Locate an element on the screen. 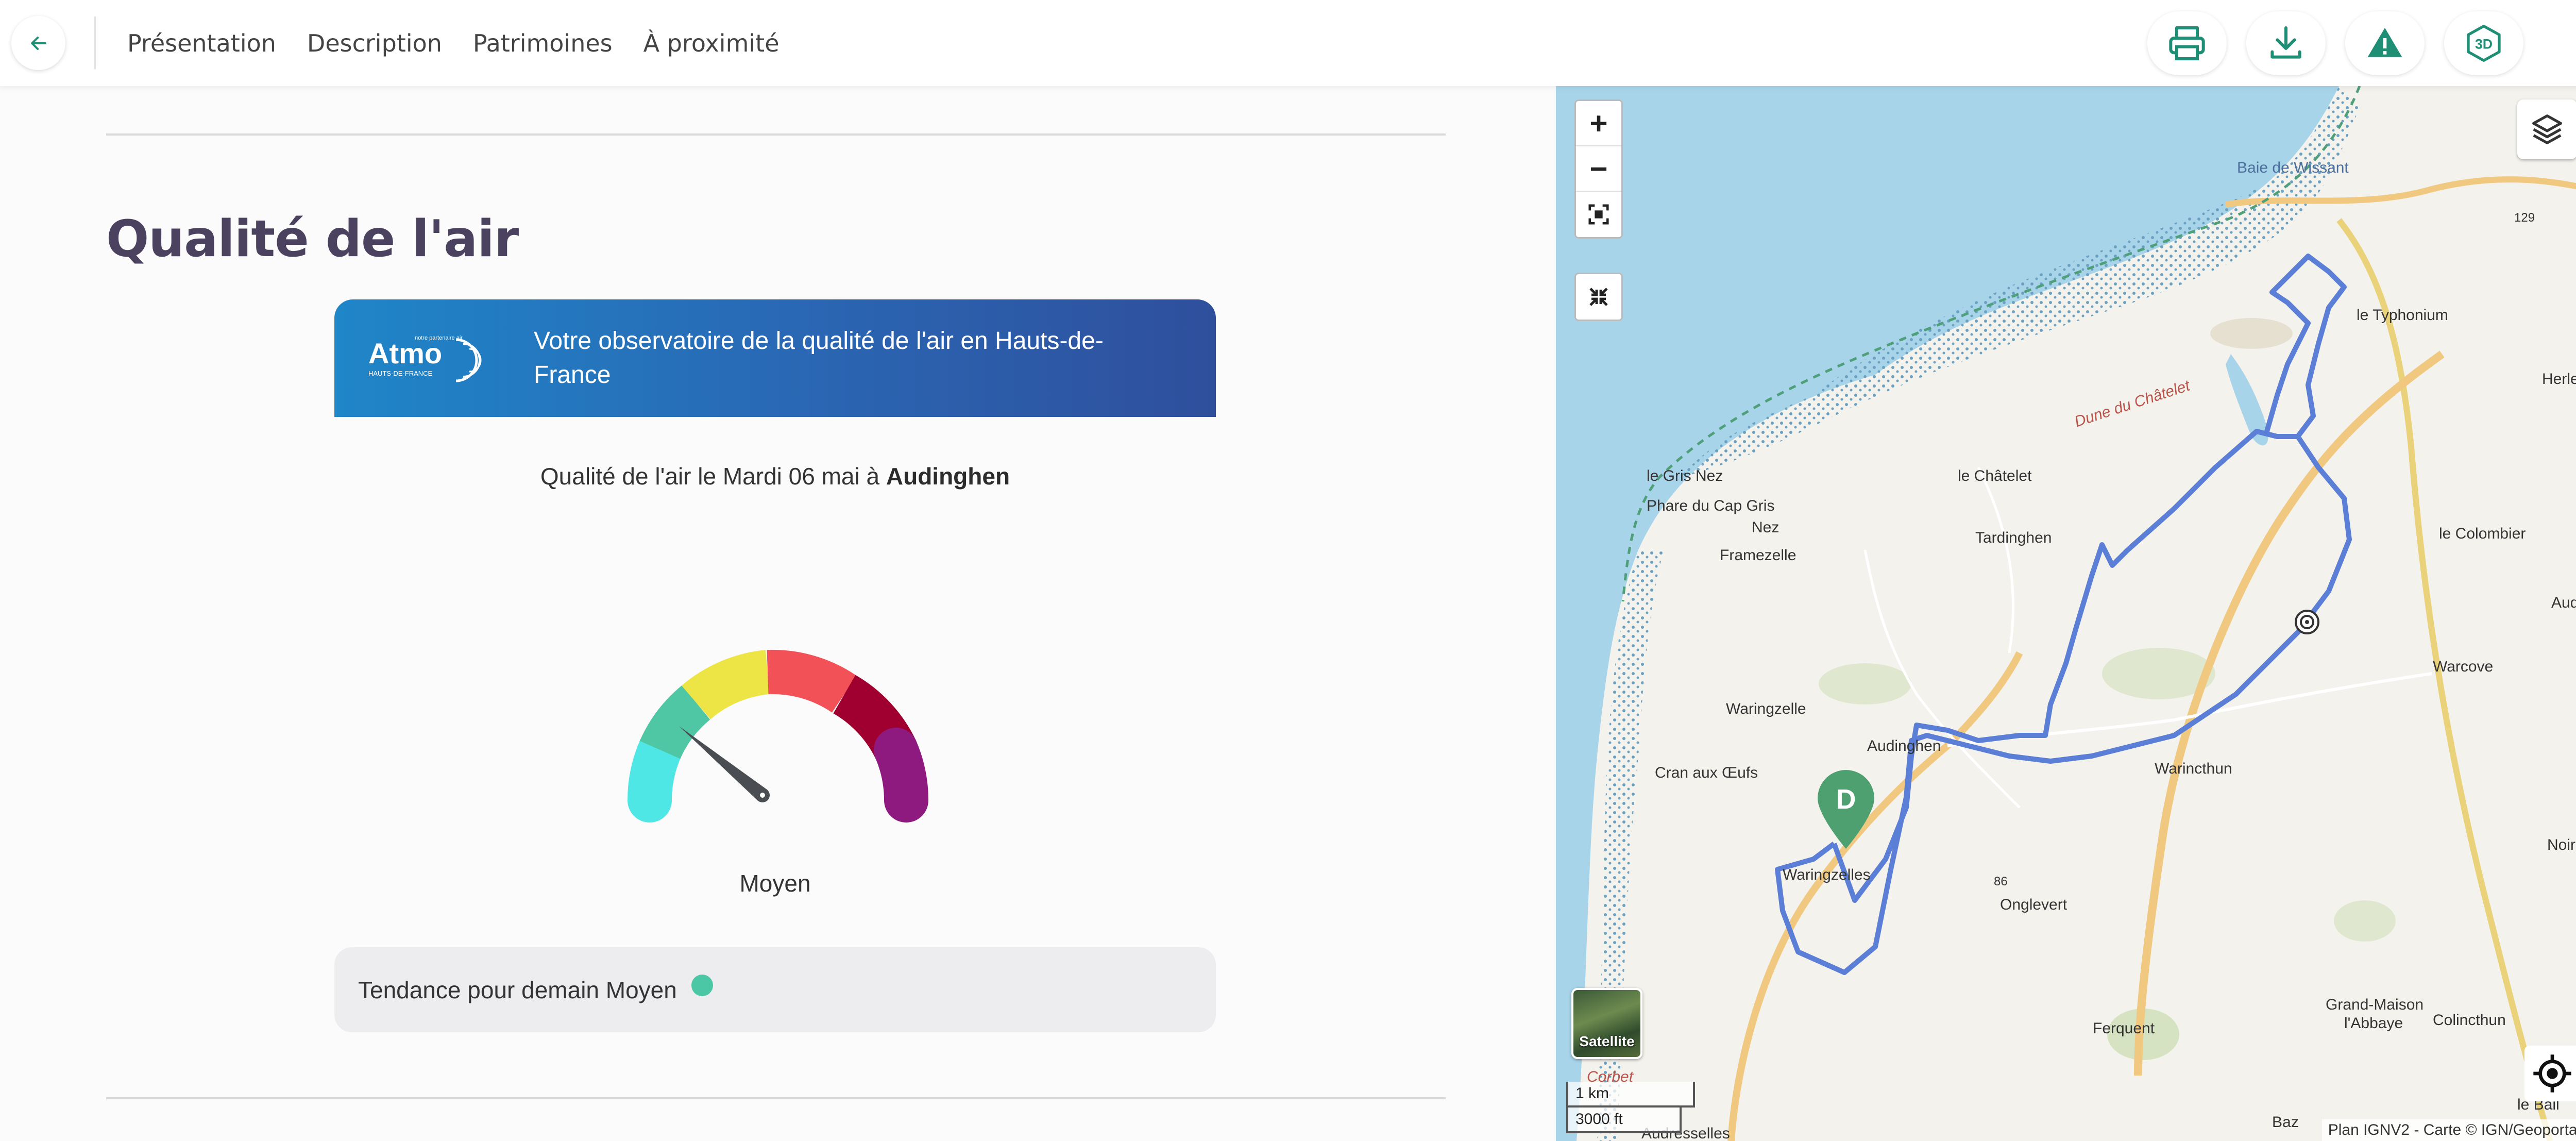 The width and height of the screenshot is (2576, 1141). label-cran: Cran aux Œufs is located at coordinates (1707, 773).